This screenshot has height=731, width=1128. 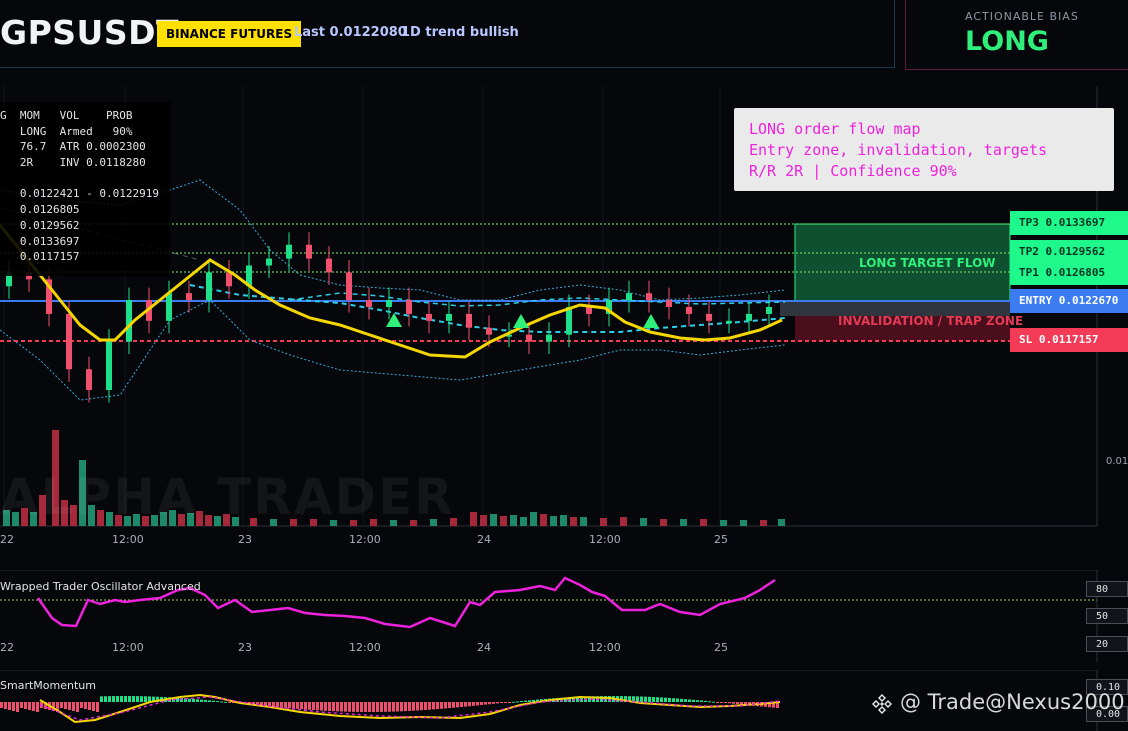 What do you see at coordinates (484, 539) in the screenshot?
I see `x-axis-label: 24` at bounding box center [484, 539].